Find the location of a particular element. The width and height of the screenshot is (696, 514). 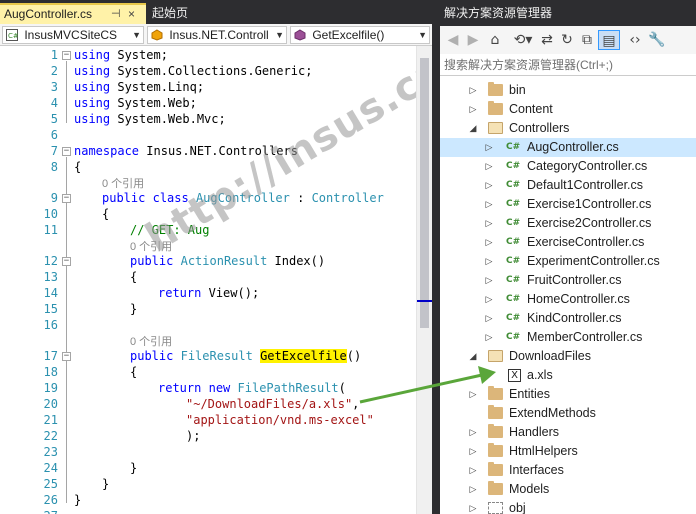

tree-item-entities: ▷ Entities is located at coordinates (568, 394).